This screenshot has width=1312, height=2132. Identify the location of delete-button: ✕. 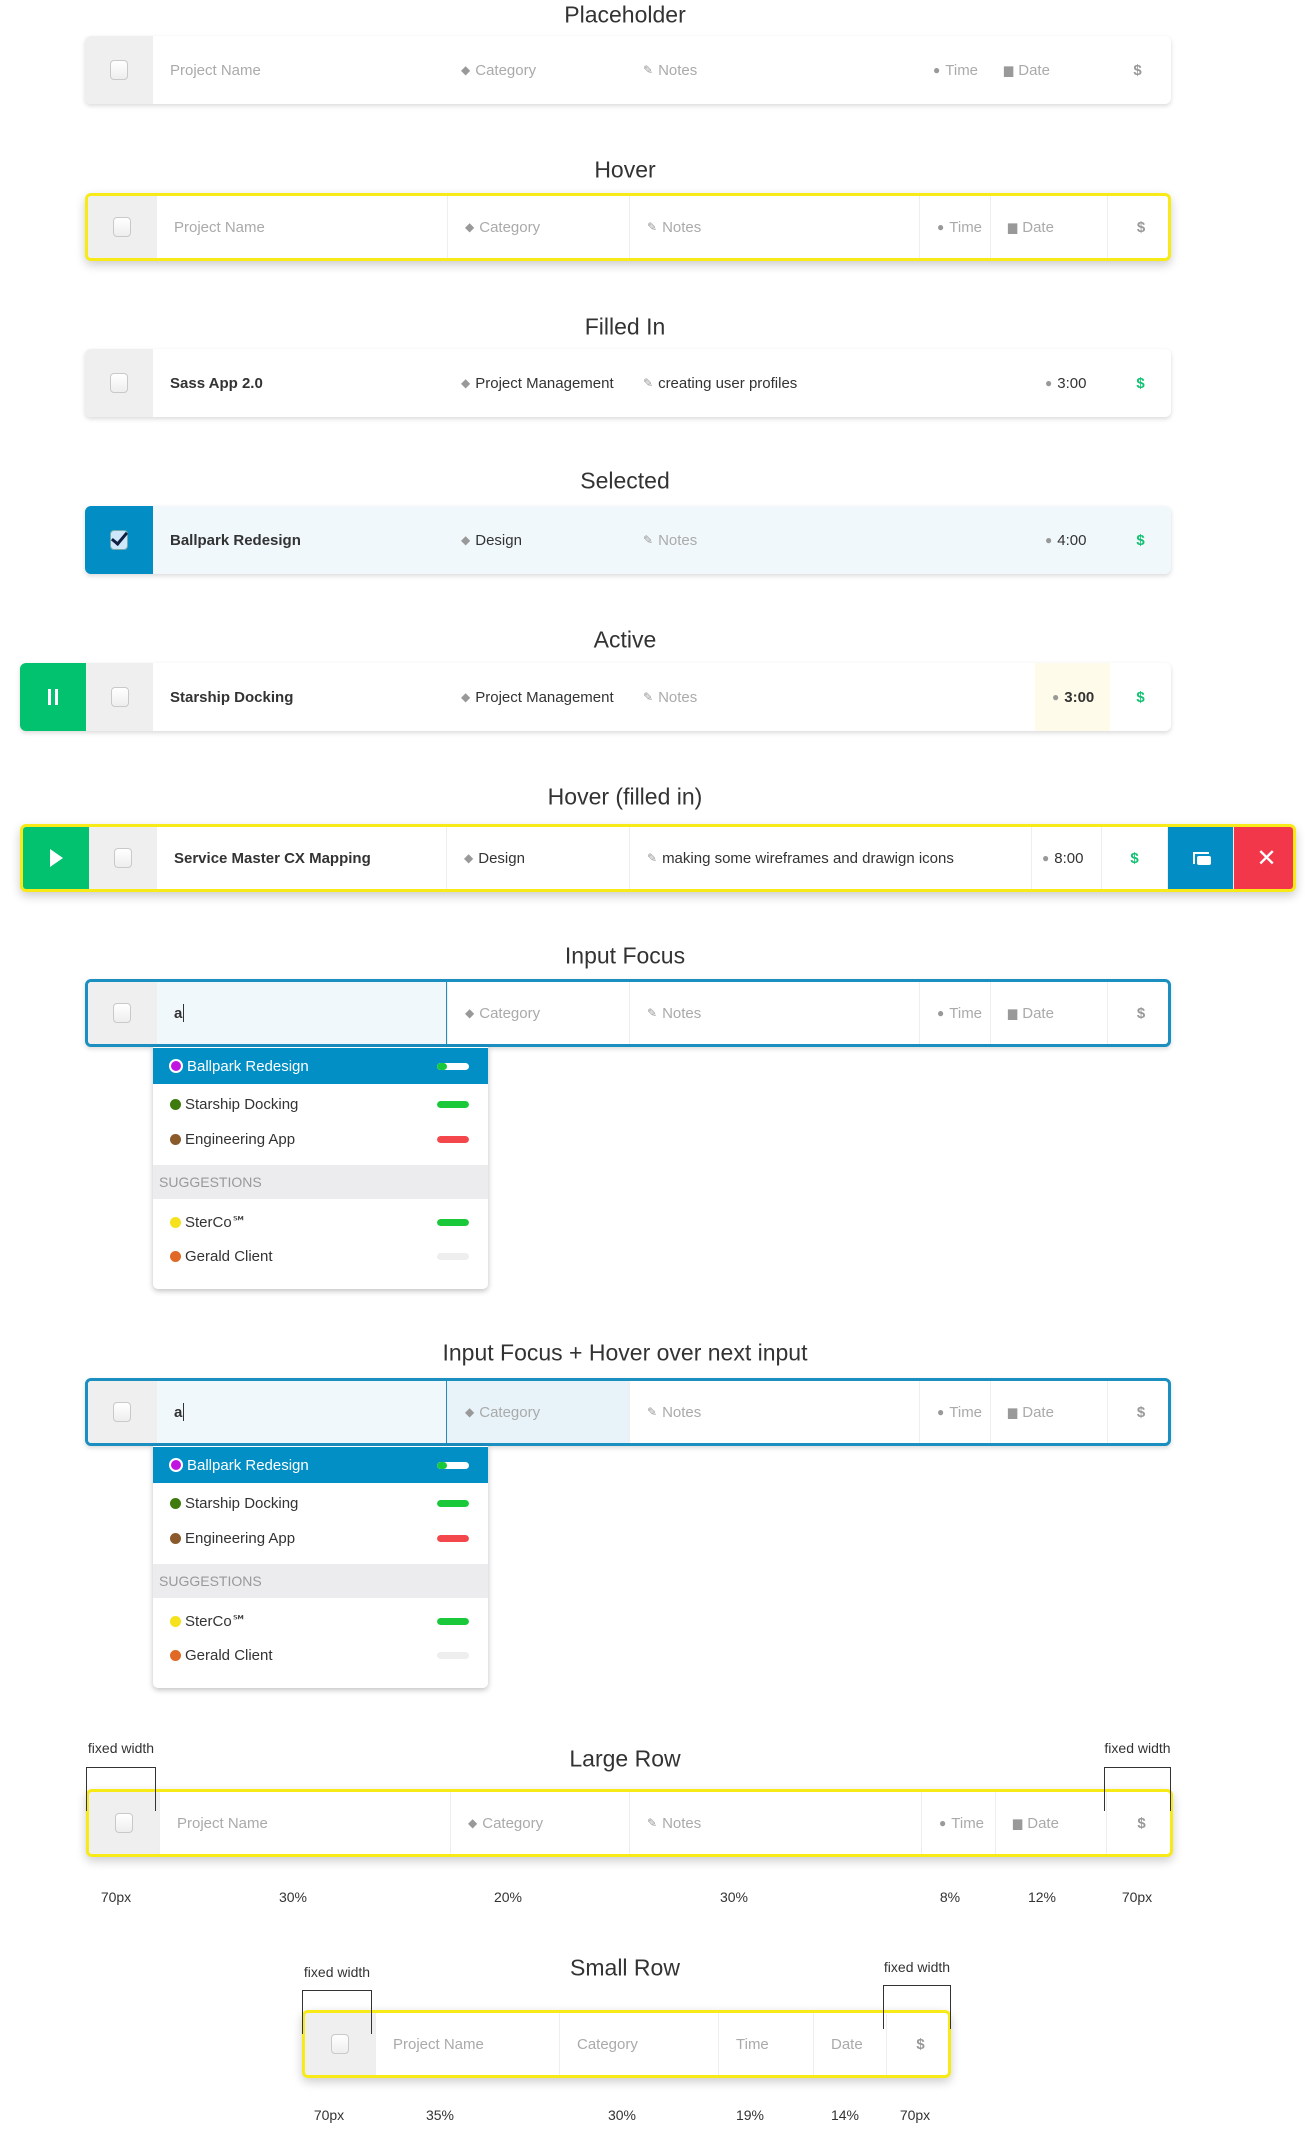
(1263, 858).